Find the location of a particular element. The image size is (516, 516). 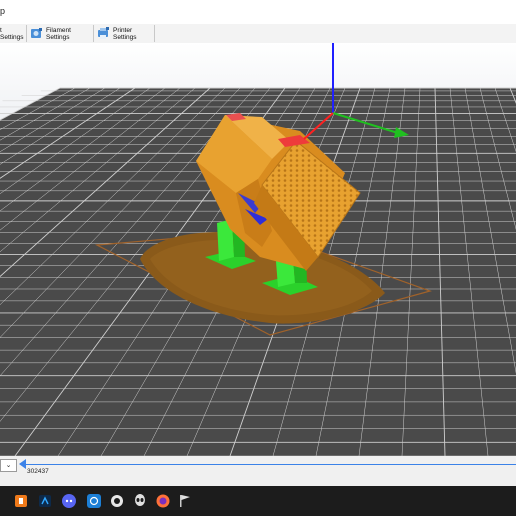

tab-printer-settings-label: Printer Settings is located at coordinates (125, 33).